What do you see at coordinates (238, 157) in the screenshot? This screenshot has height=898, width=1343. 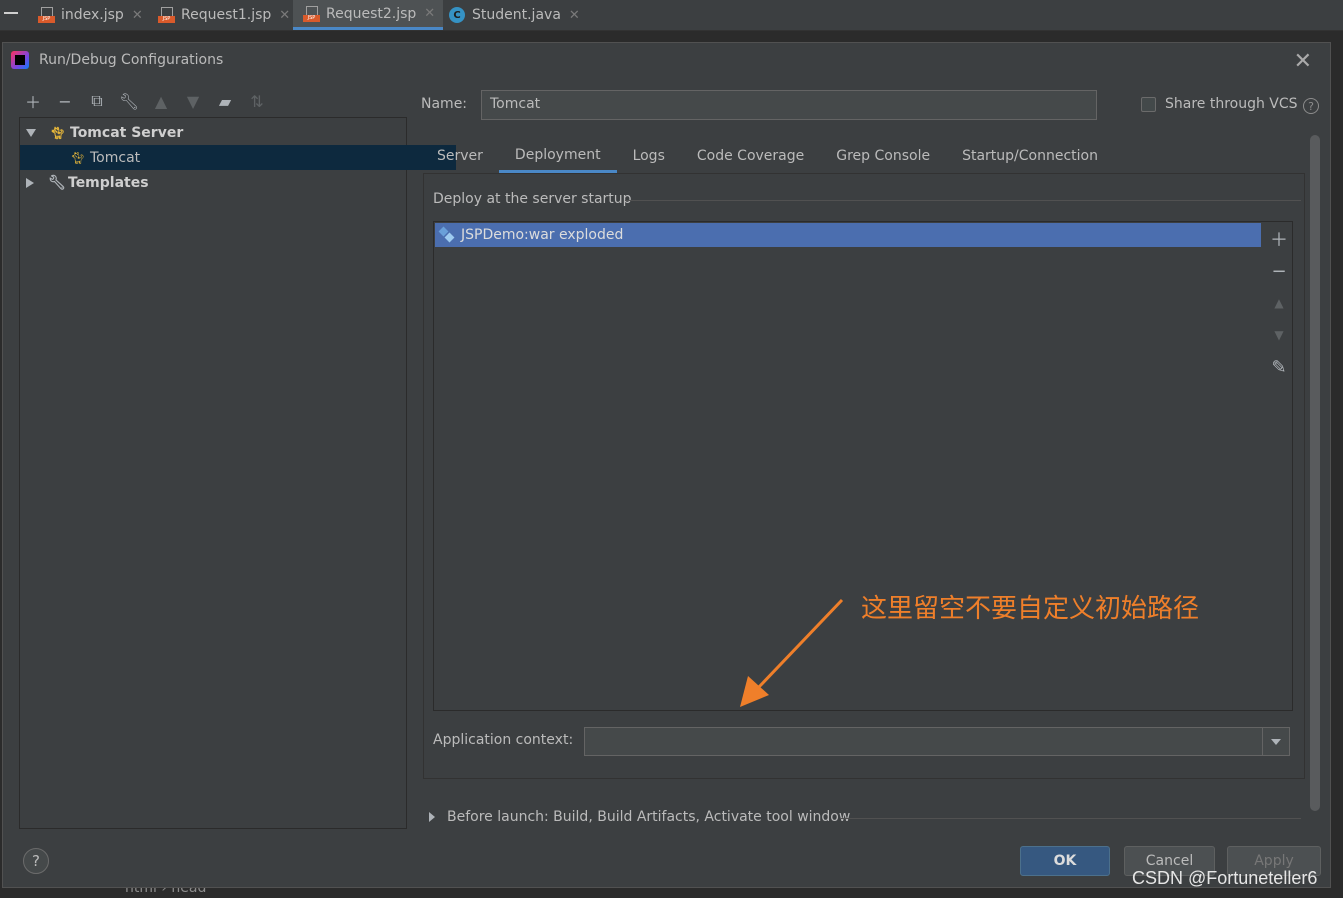 I see `tree-item-tomcat: 🐈︎ Tomcat` at bounding box center [238, 157].